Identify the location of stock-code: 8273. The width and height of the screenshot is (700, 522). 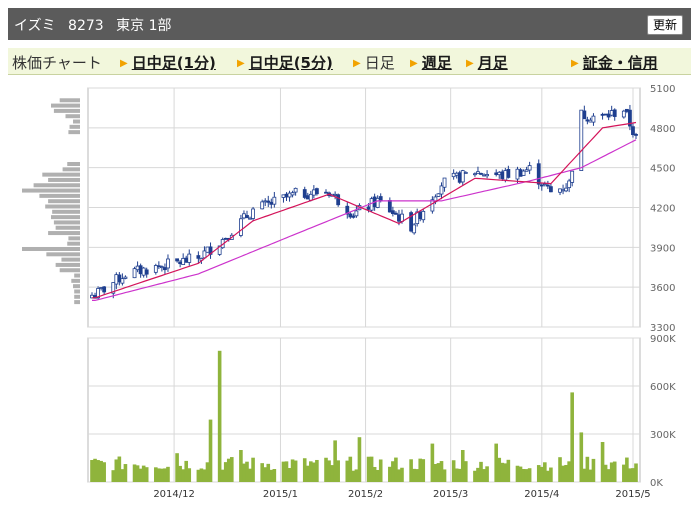
(86, 26).